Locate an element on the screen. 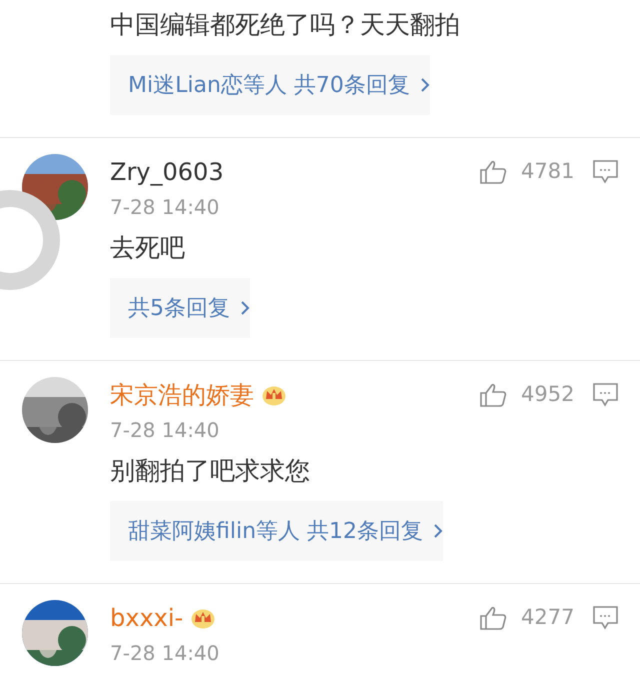 The image size is (640, 688). like-count: 4781 is located at coordinates (548, 172).